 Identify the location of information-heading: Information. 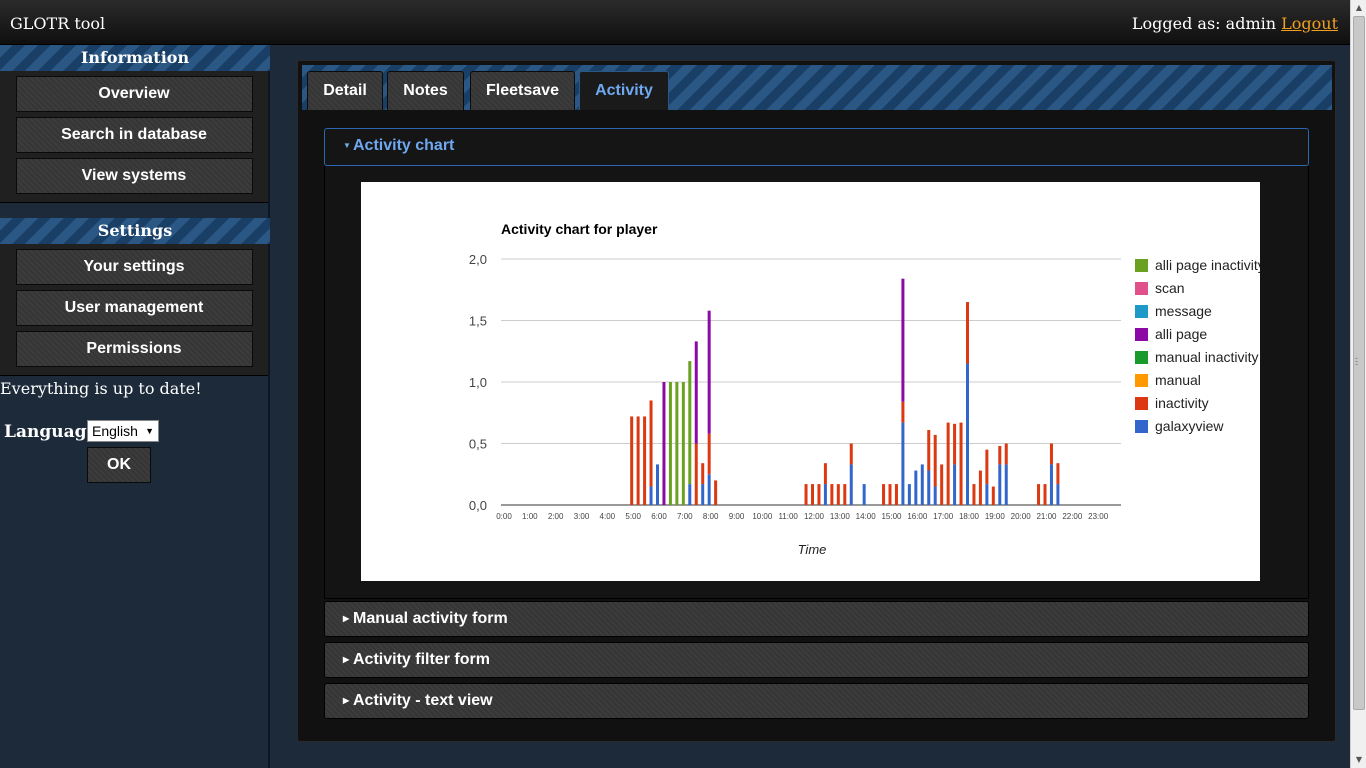
(135, 58).